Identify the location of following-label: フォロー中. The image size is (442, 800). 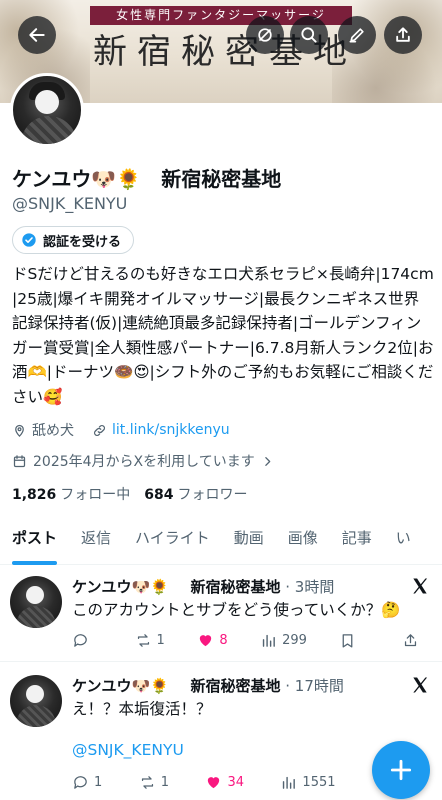
(95, 495).